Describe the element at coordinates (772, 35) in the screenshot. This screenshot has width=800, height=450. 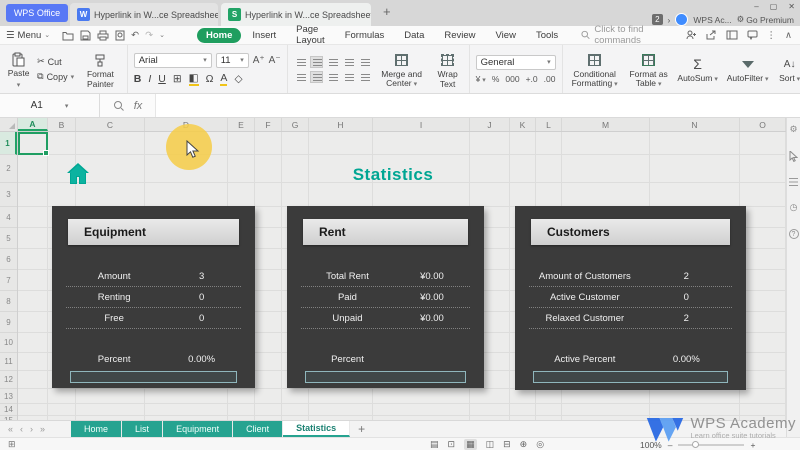
I see `more-options-icon: ⋮` at that location.